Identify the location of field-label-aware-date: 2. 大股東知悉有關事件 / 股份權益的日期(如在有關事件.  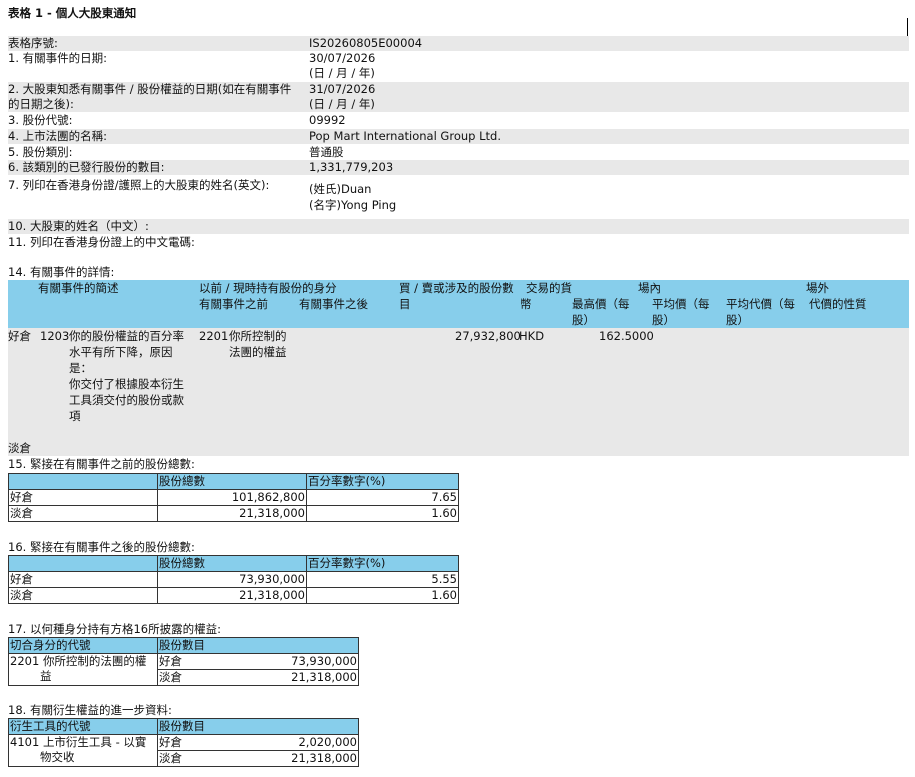
(150, 89).